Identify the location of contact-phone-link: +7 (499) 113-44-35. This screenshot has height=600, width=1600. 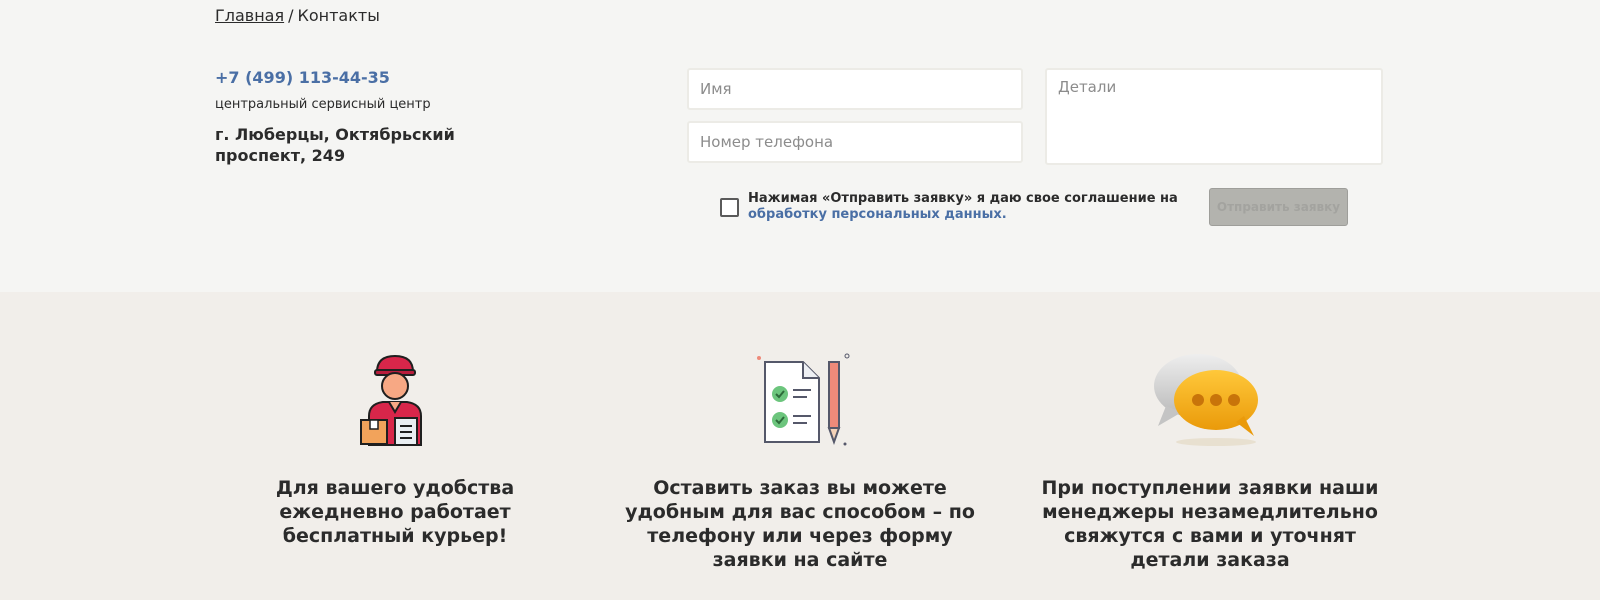
(302, 77).